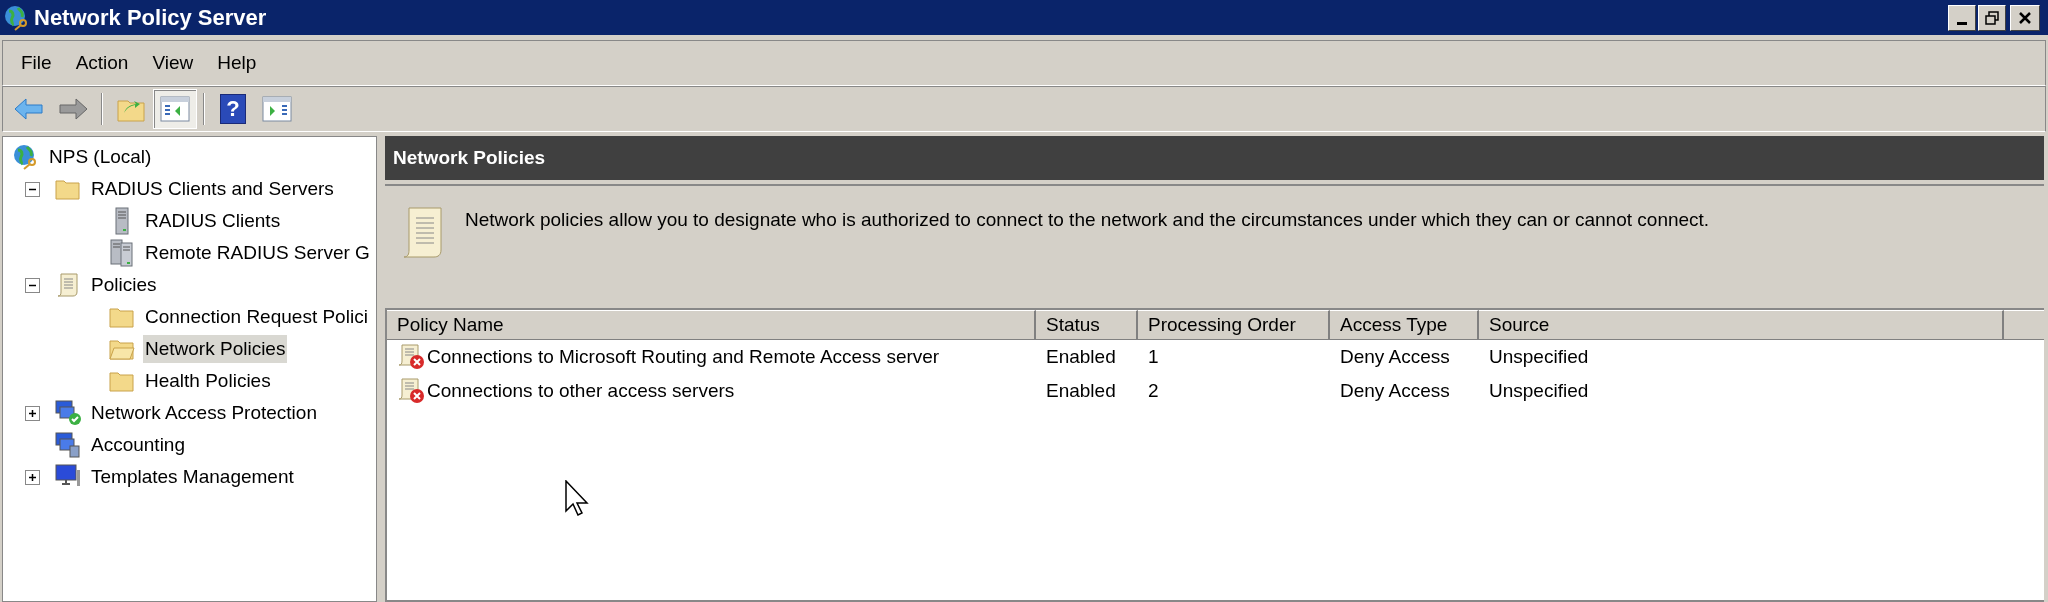 This screenshot has width=2048, height=602. Describe the element at coordinates (581, 390) in the screenshot. I see `table-cell-text: Connections to other access servers` at that location.